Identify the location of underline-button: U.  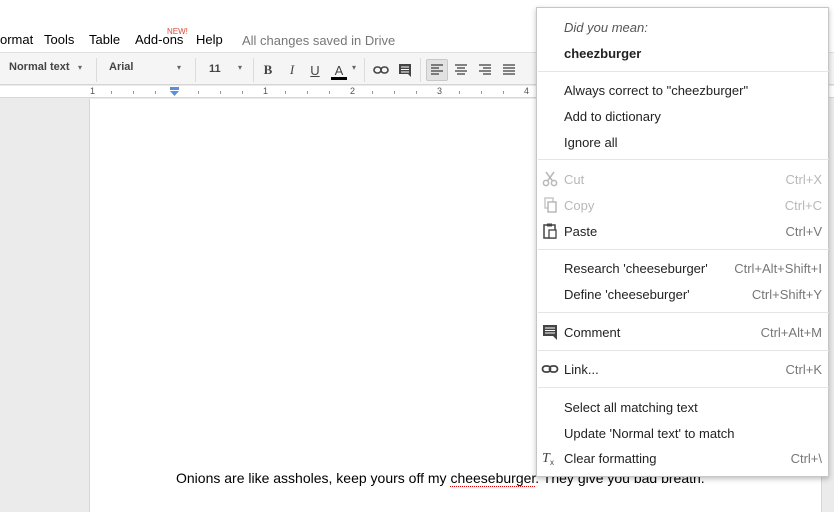
(315, 70).